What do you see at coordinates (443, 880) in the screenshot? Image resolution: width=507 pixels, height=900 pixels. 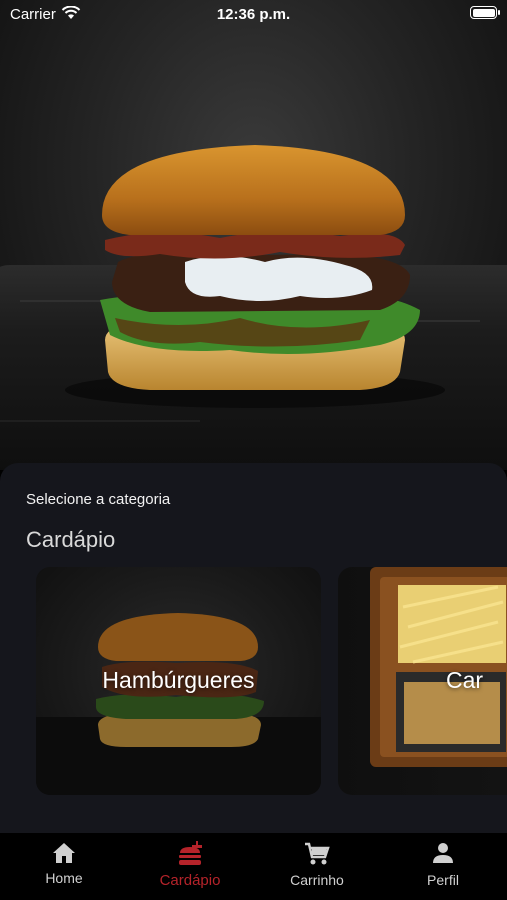 I see `tab-label: Perfil` at bounding box center [443, 880].